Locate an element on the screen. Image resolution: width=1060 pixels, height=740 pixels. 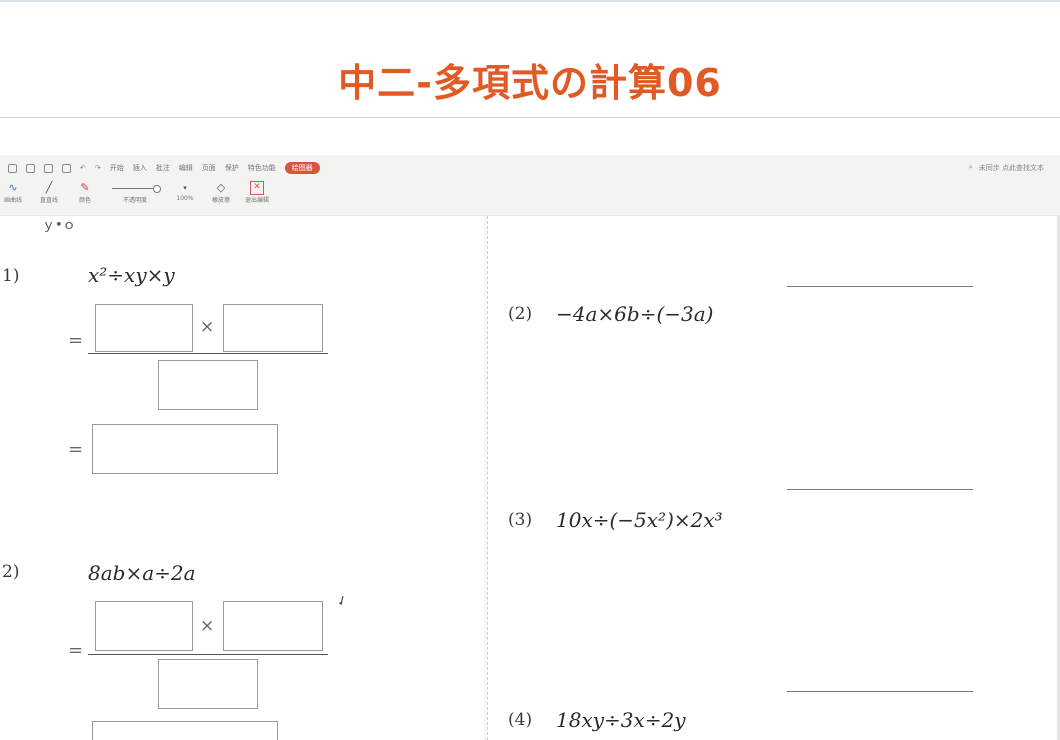
search-icon: ⌕ is located at coordinates (971, 168).